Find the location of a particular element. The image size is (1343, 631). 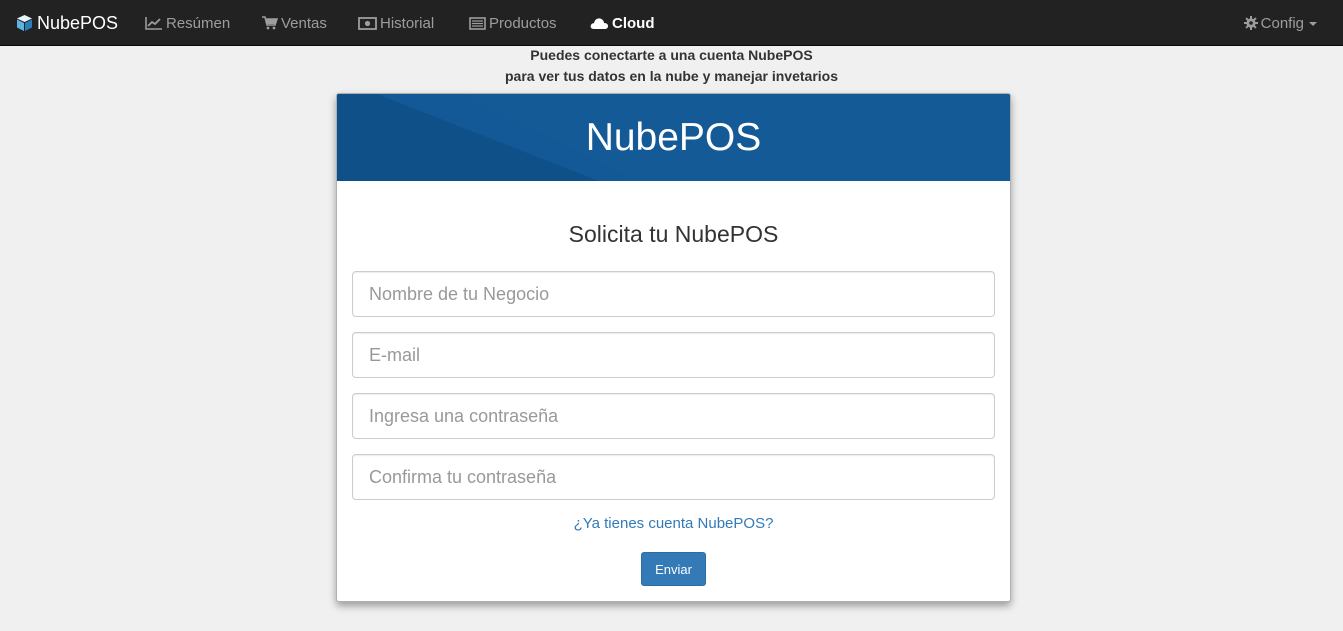

config-dropdown: Config is located at coordinates (1280, 23).